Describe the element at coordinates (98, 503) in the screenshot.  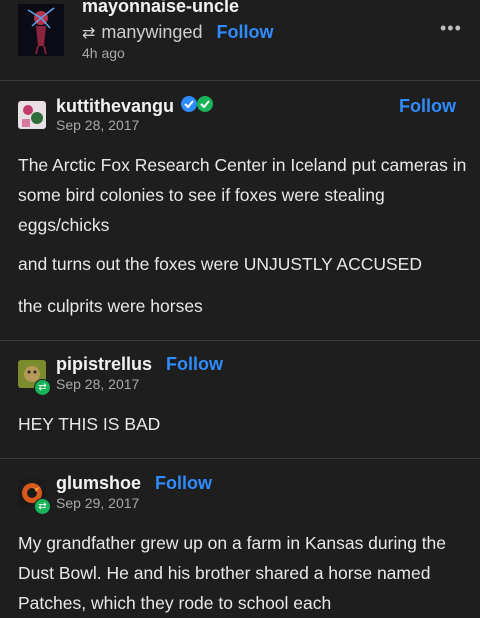
I see `post-date: Sep 29, 2017` at that location.